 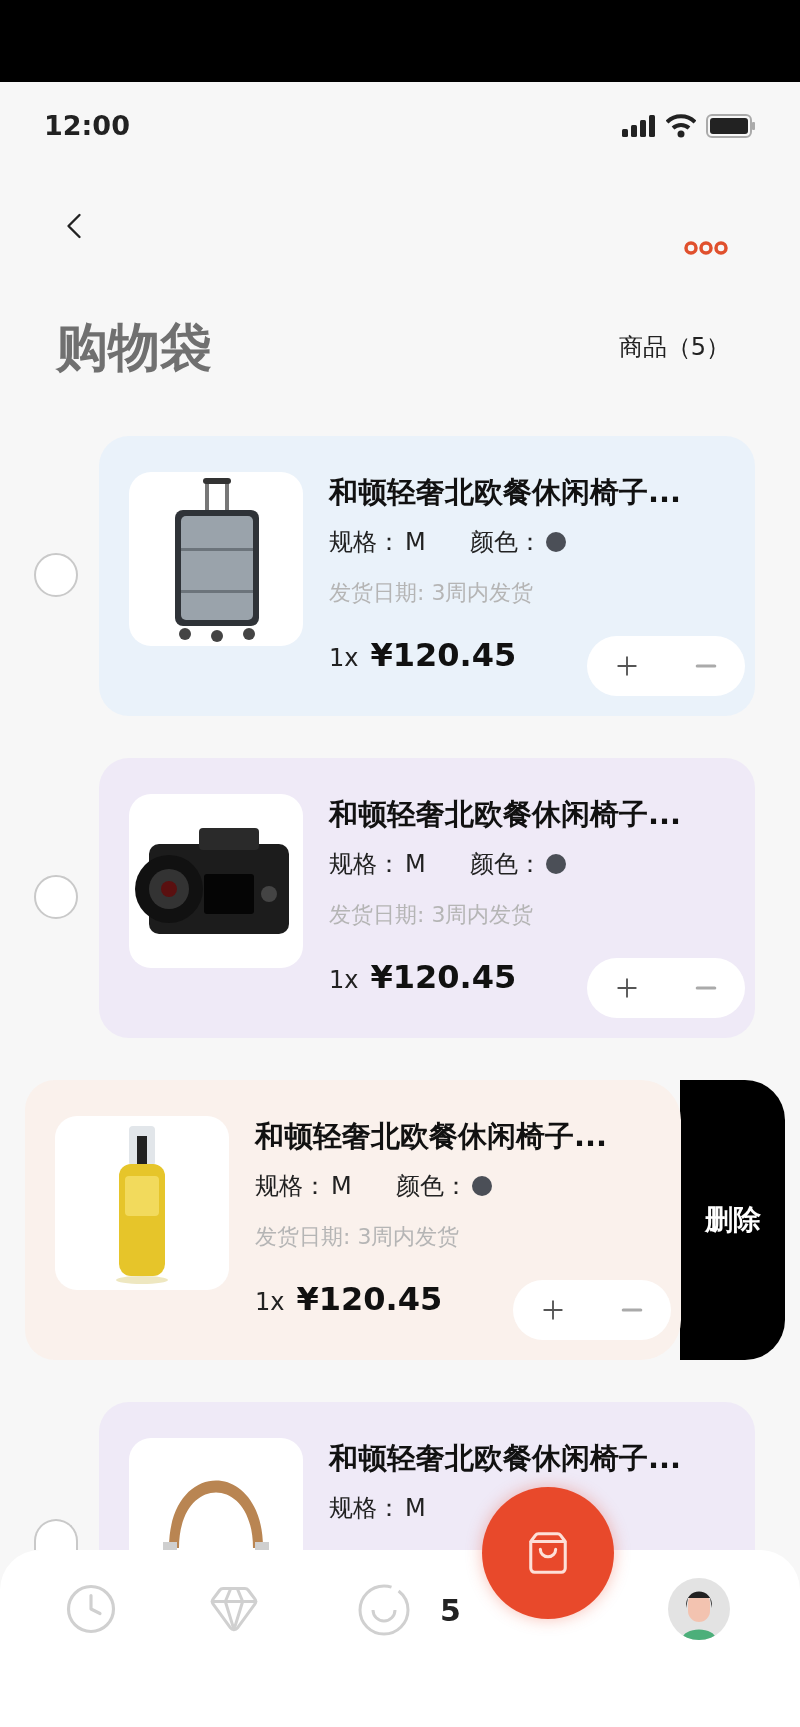 What do you see at coordinates (87, 125) in the screenshot?
I see `status-time: 12:00` at bounding box center [87, 125].